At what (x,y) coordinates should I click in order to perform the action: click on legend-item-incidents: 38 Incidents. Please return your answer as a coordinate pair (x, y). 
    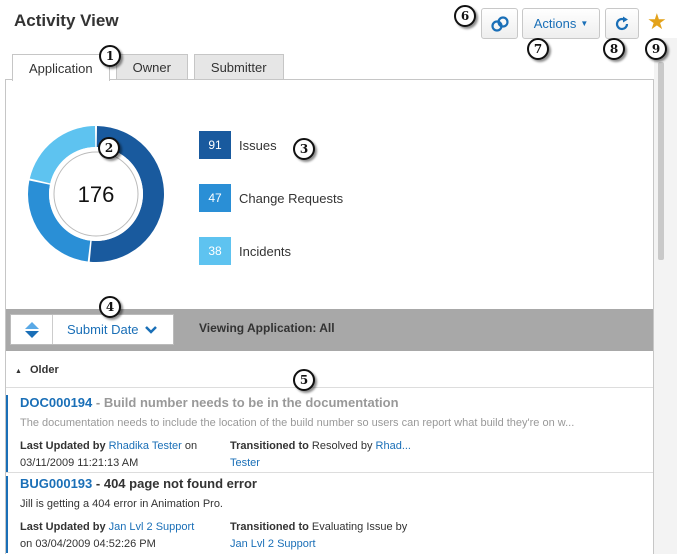
    Looking at the image, I should click on (309, 251).